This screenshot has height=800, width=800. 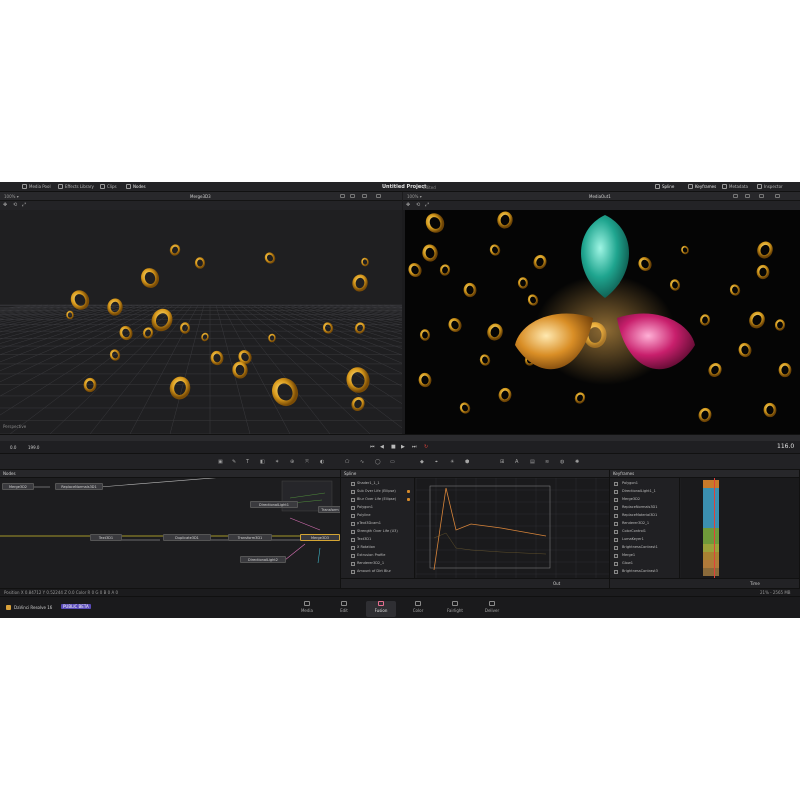 What do you see at coordinates (602, 322) in the screenshot?
I see `right-viewer` at bounding box center [602, 322].